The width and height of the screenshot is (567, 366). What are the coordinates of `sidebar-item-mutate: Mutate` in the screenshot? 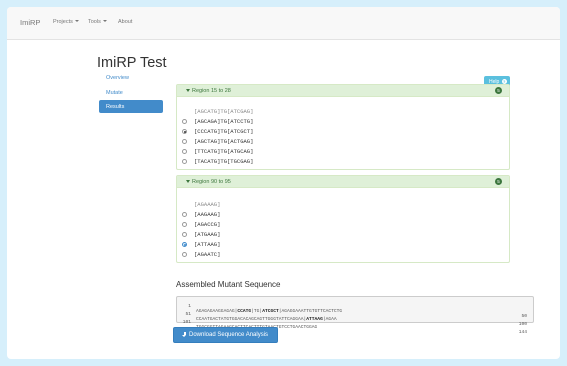 It's located at (131, 92).